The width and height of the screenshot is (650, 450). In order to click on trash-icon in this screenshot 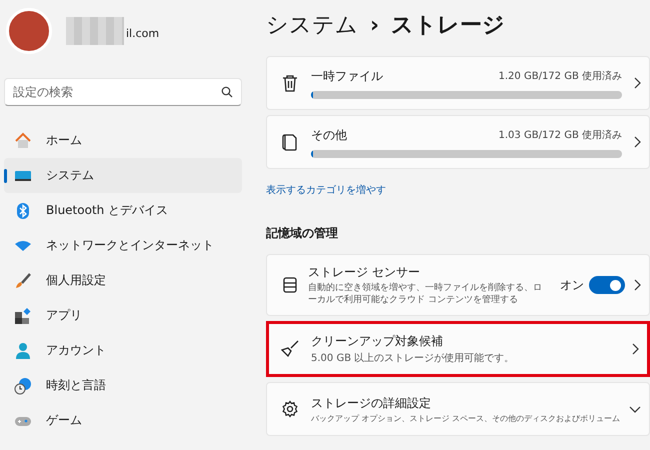, I will do `click(290, 83)`.